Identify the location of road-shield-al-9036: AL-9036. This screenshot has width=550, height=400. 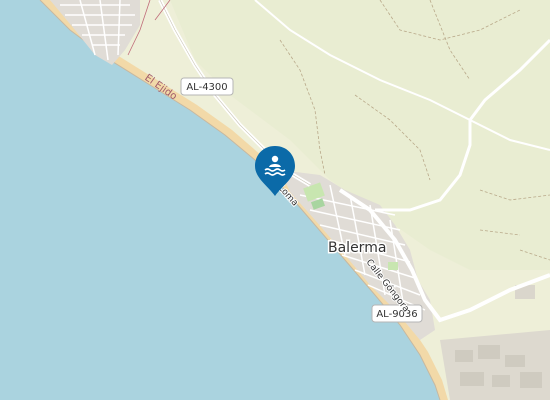
(397, 313).